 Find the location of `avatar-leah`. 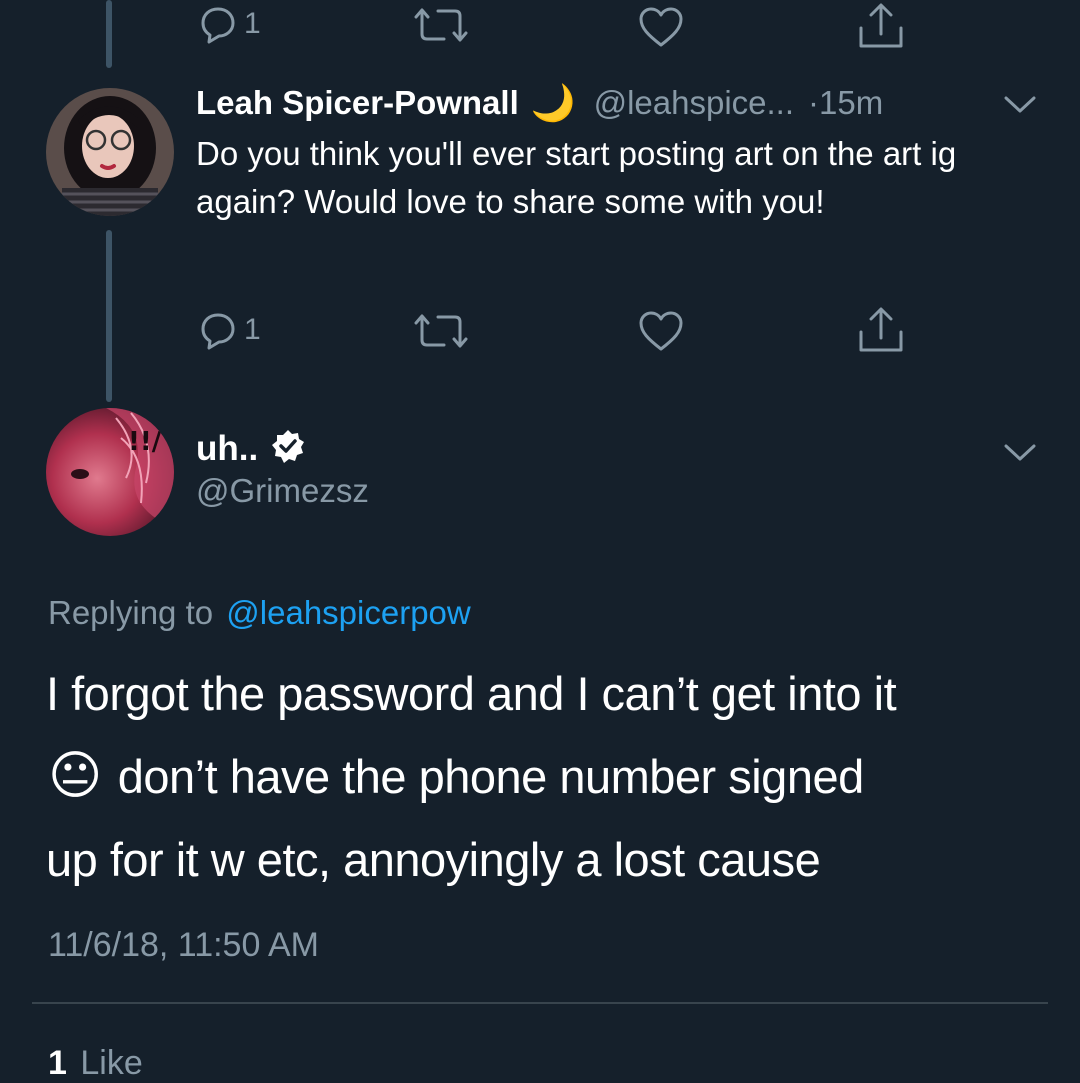

avatar-leah is located at coordinates (110, 152).